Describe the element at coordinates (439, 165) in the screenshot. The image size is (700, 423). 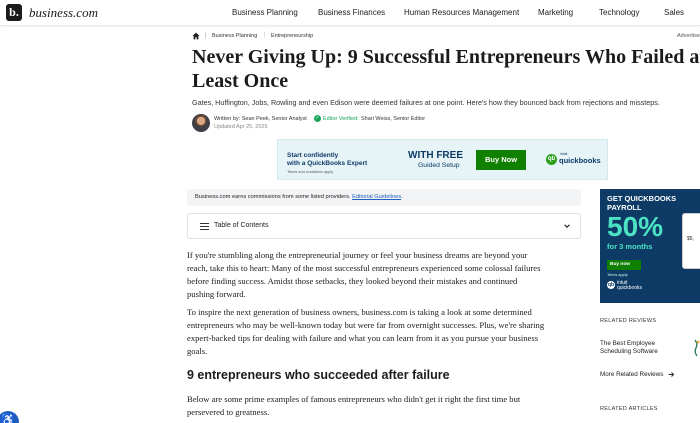
I see `ad-subhead: Guided Setup` at that location.